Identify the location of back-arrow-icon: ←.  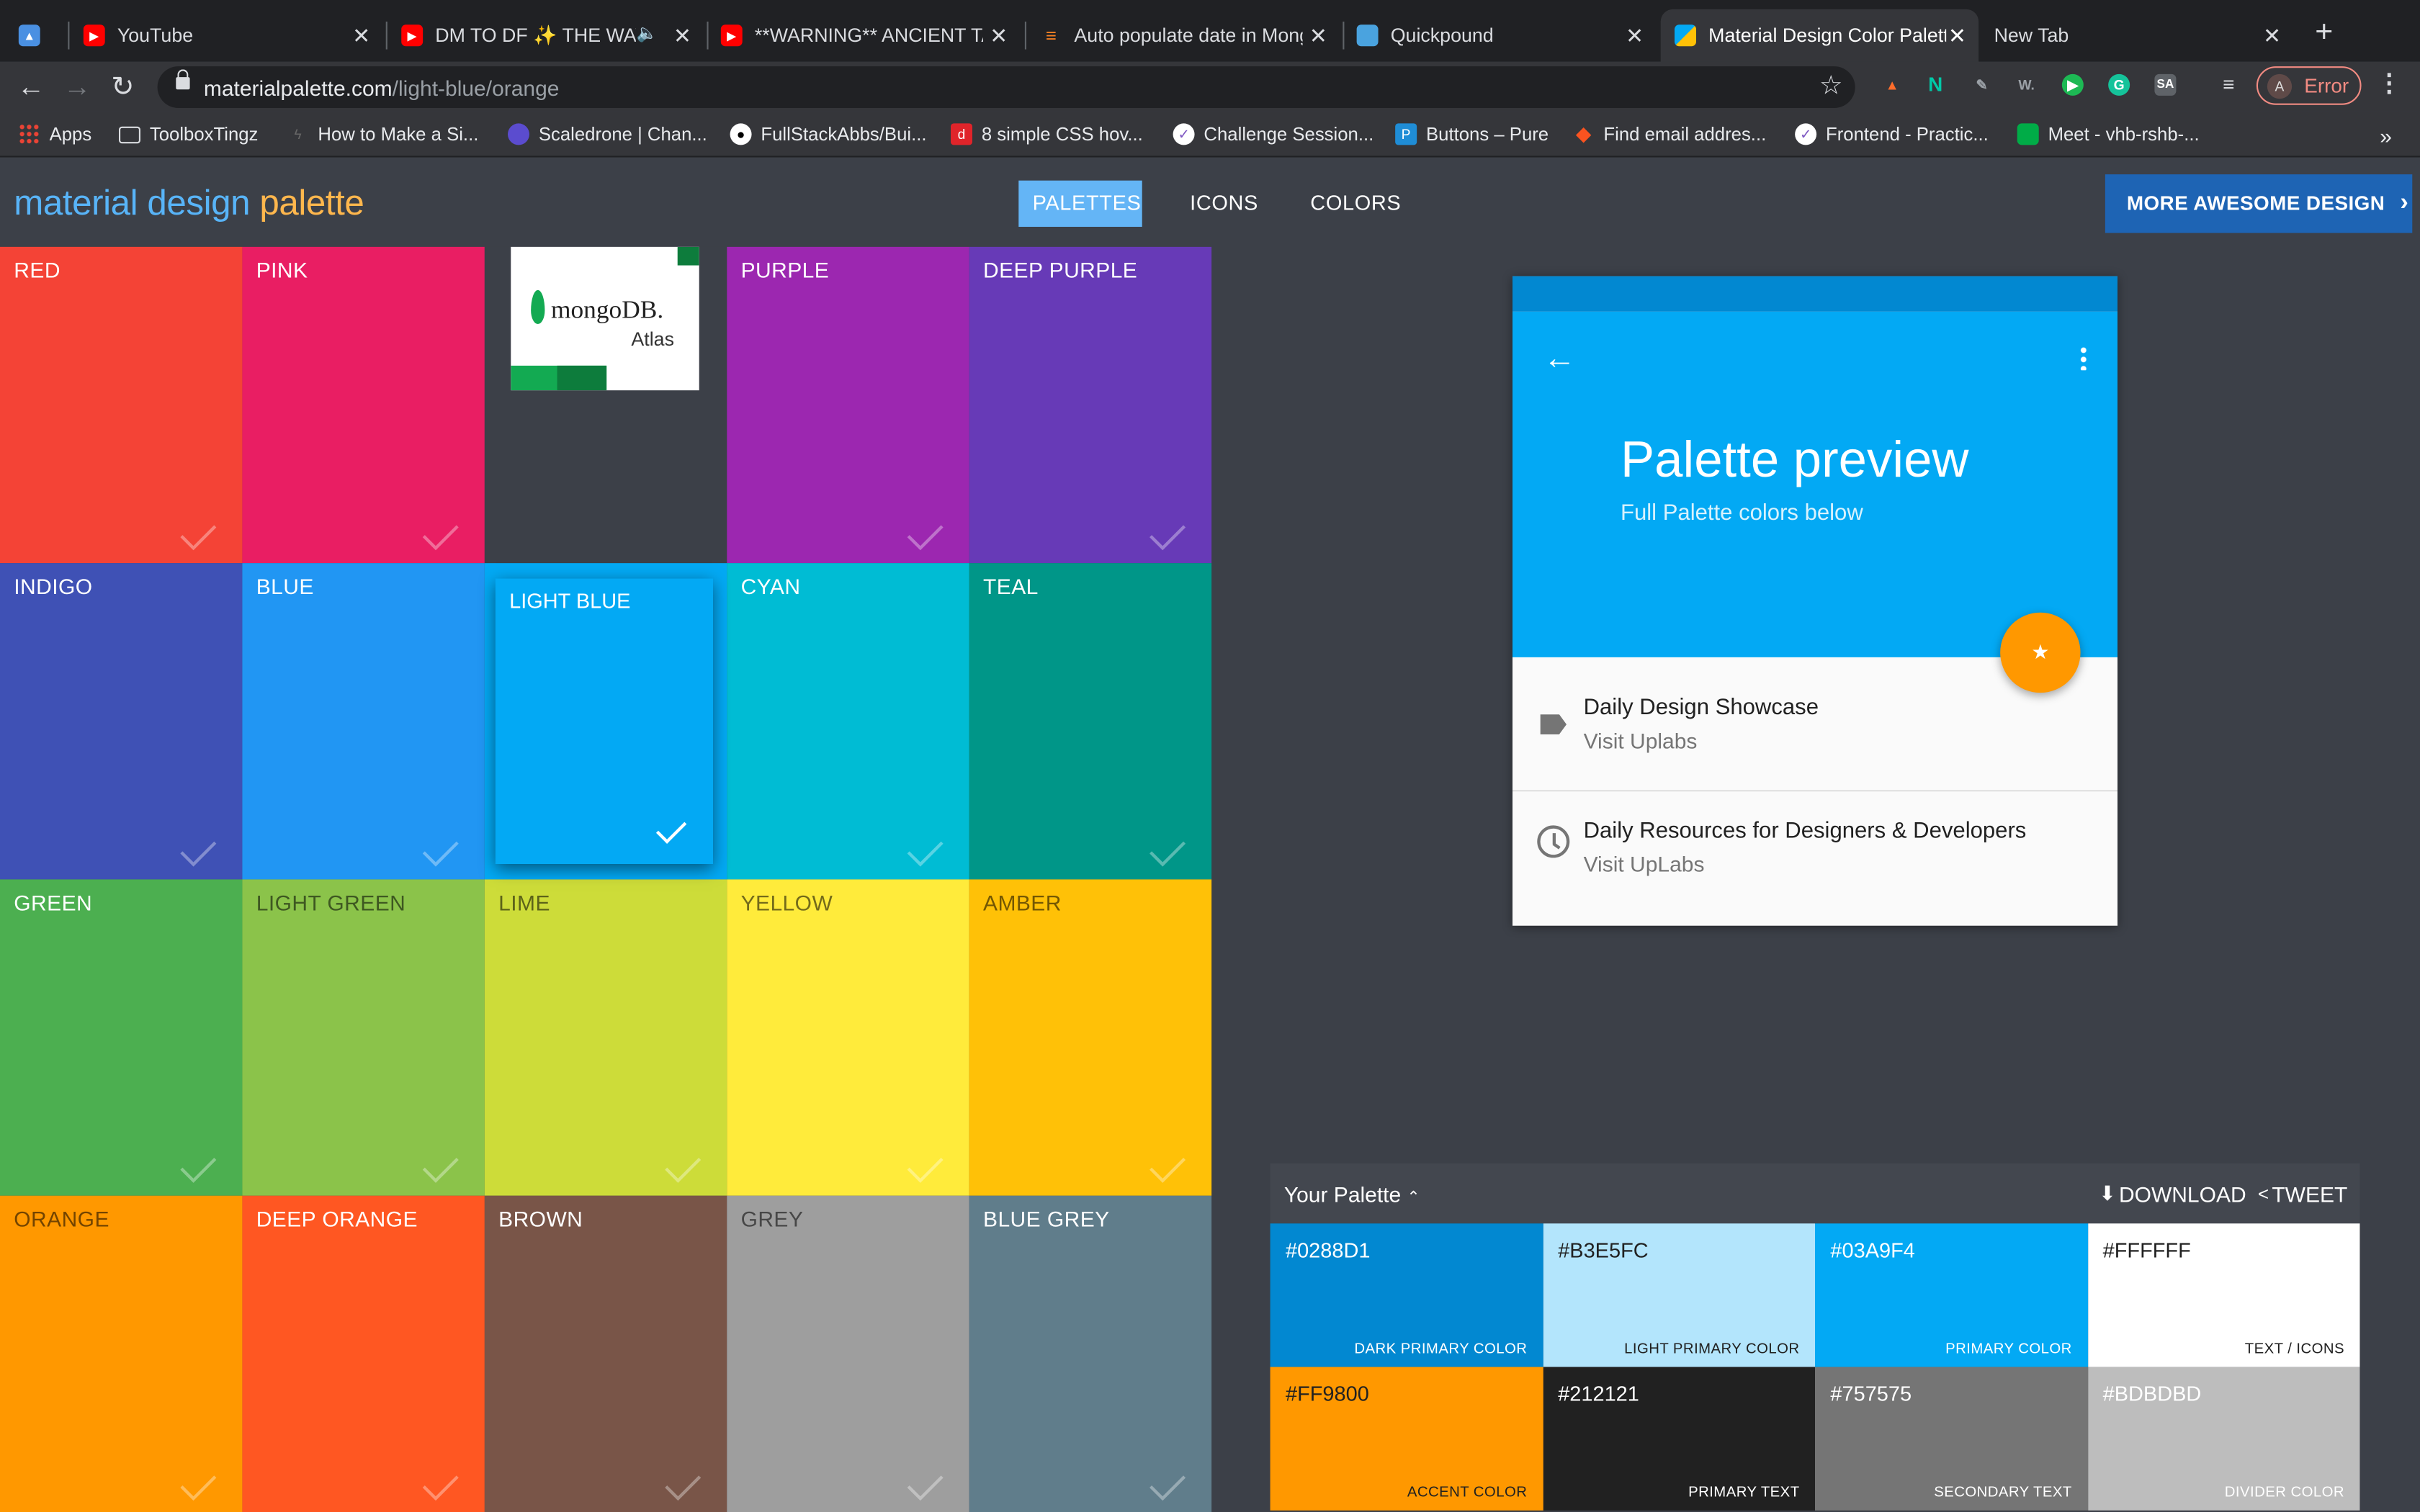
(1559, 359).